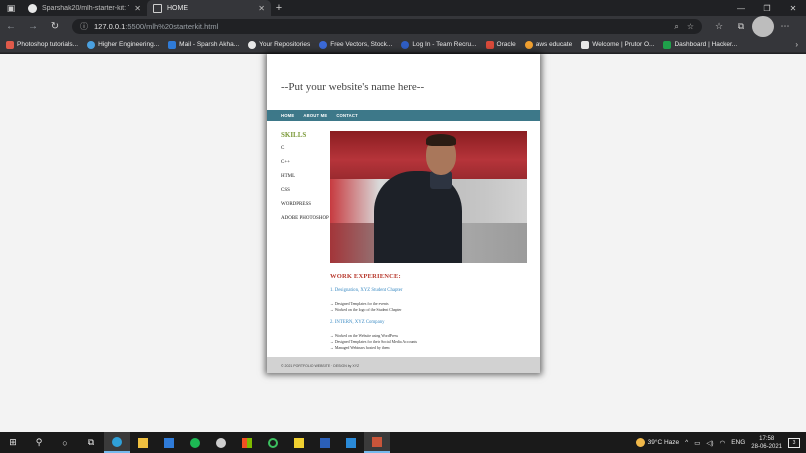 This screenshot has height=453, width=806. Describe the element at coordinates (719, 26) in the screenshot. I see `reading-list-icon: ☆` at that location.